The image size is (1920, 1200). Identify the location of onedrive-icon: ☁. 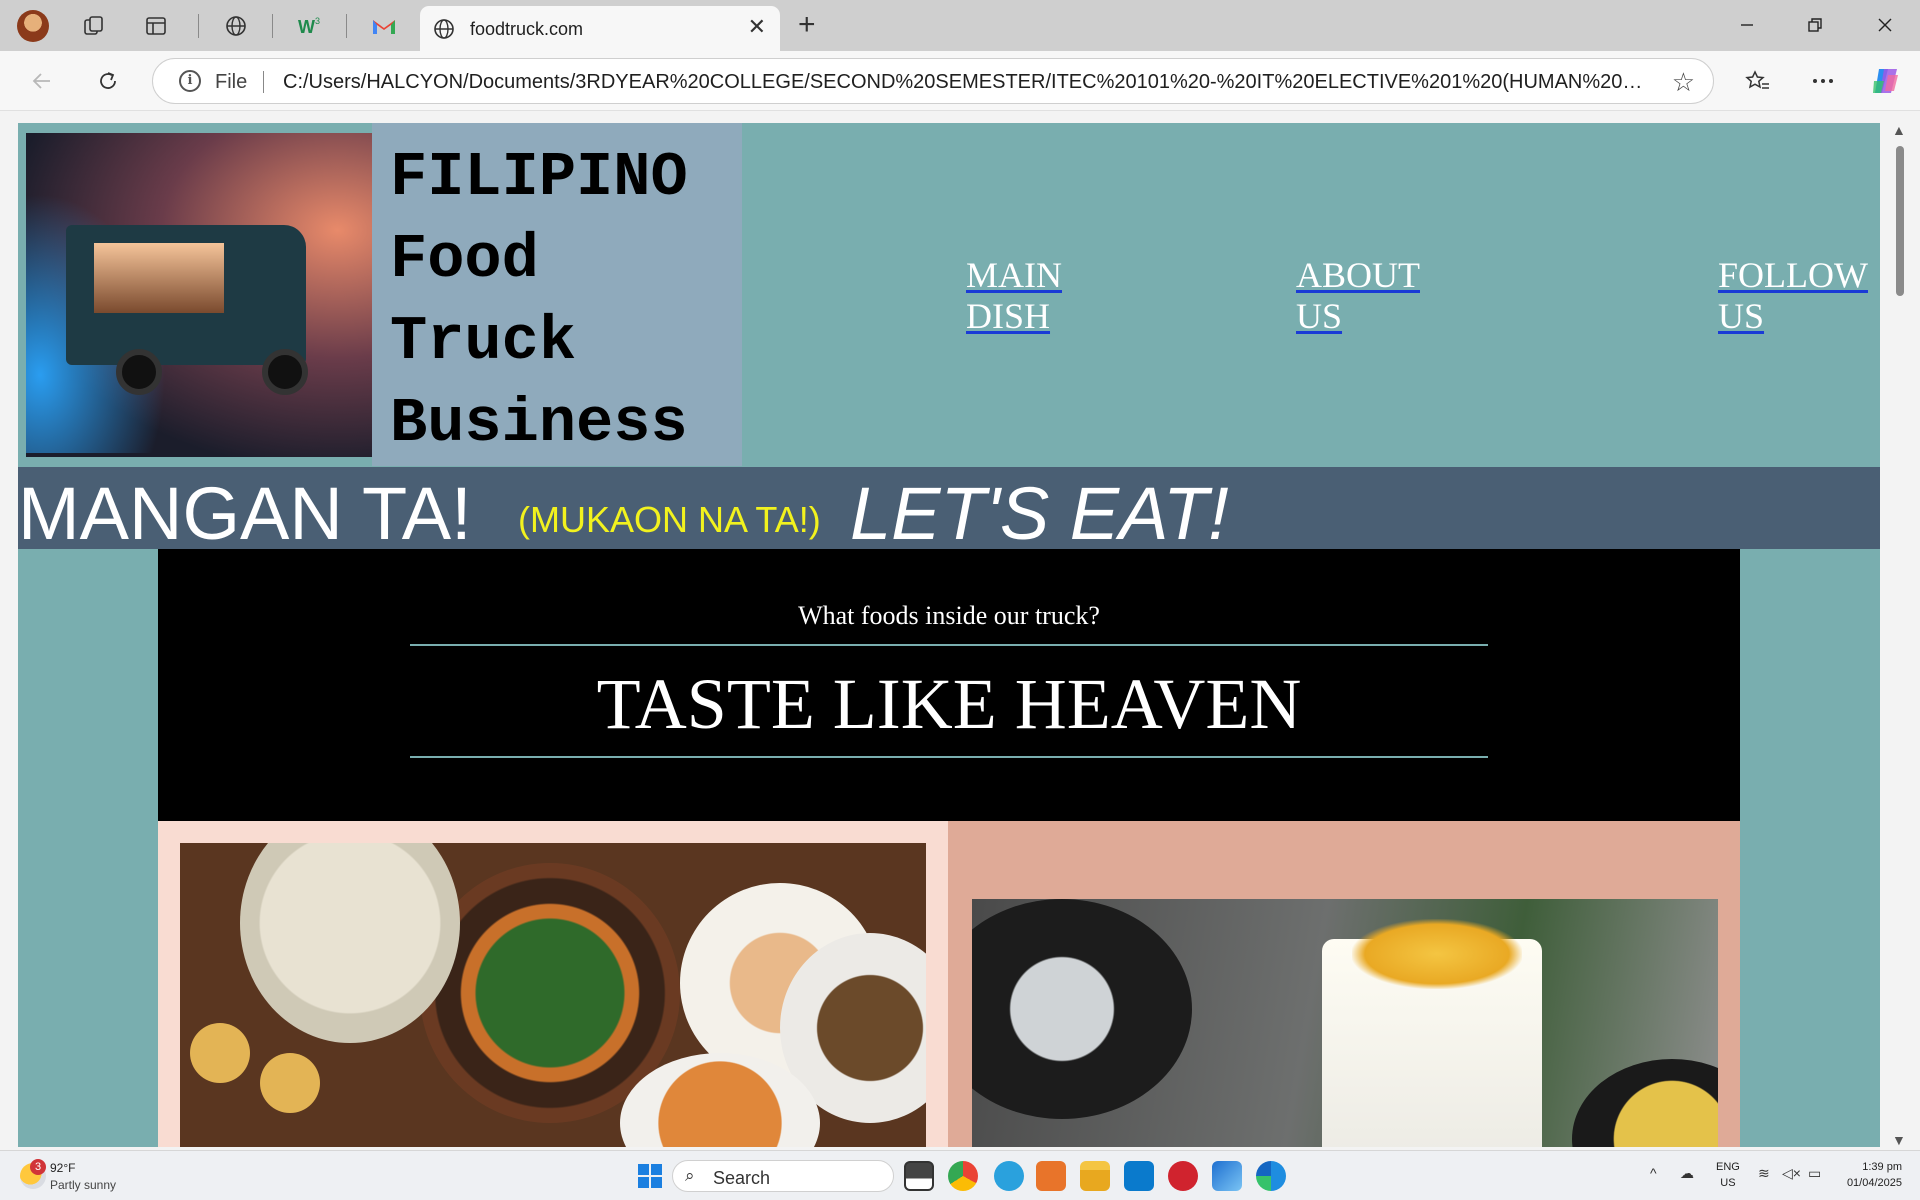
(1687, 1173).